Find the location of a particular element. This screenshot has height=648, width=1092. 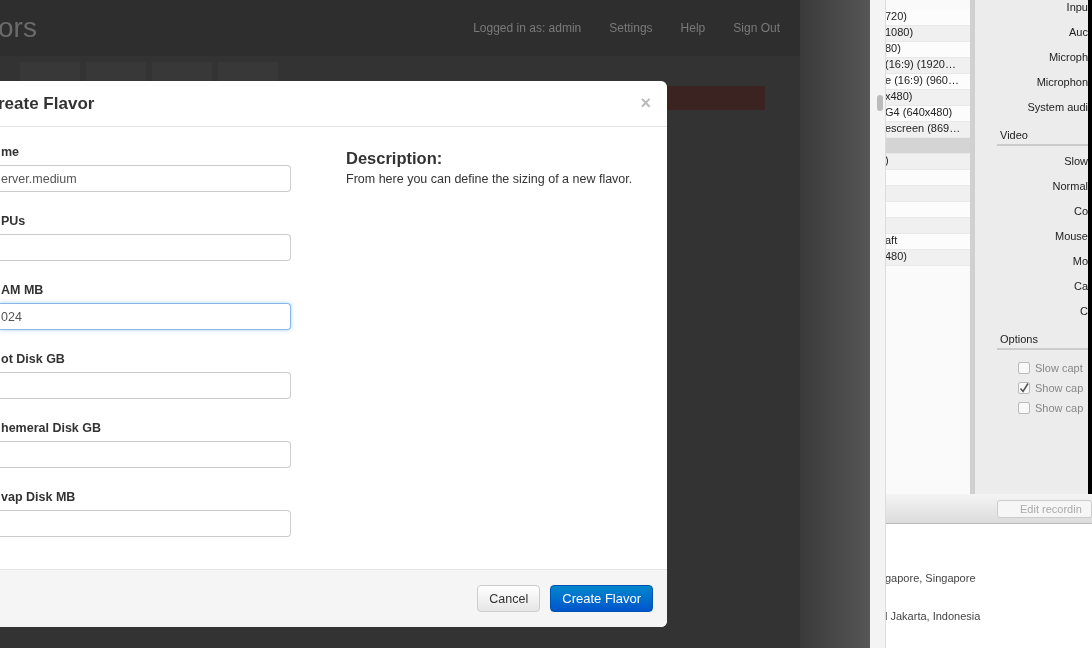

preset-item: 1080) is located at coordinates (927, 34).